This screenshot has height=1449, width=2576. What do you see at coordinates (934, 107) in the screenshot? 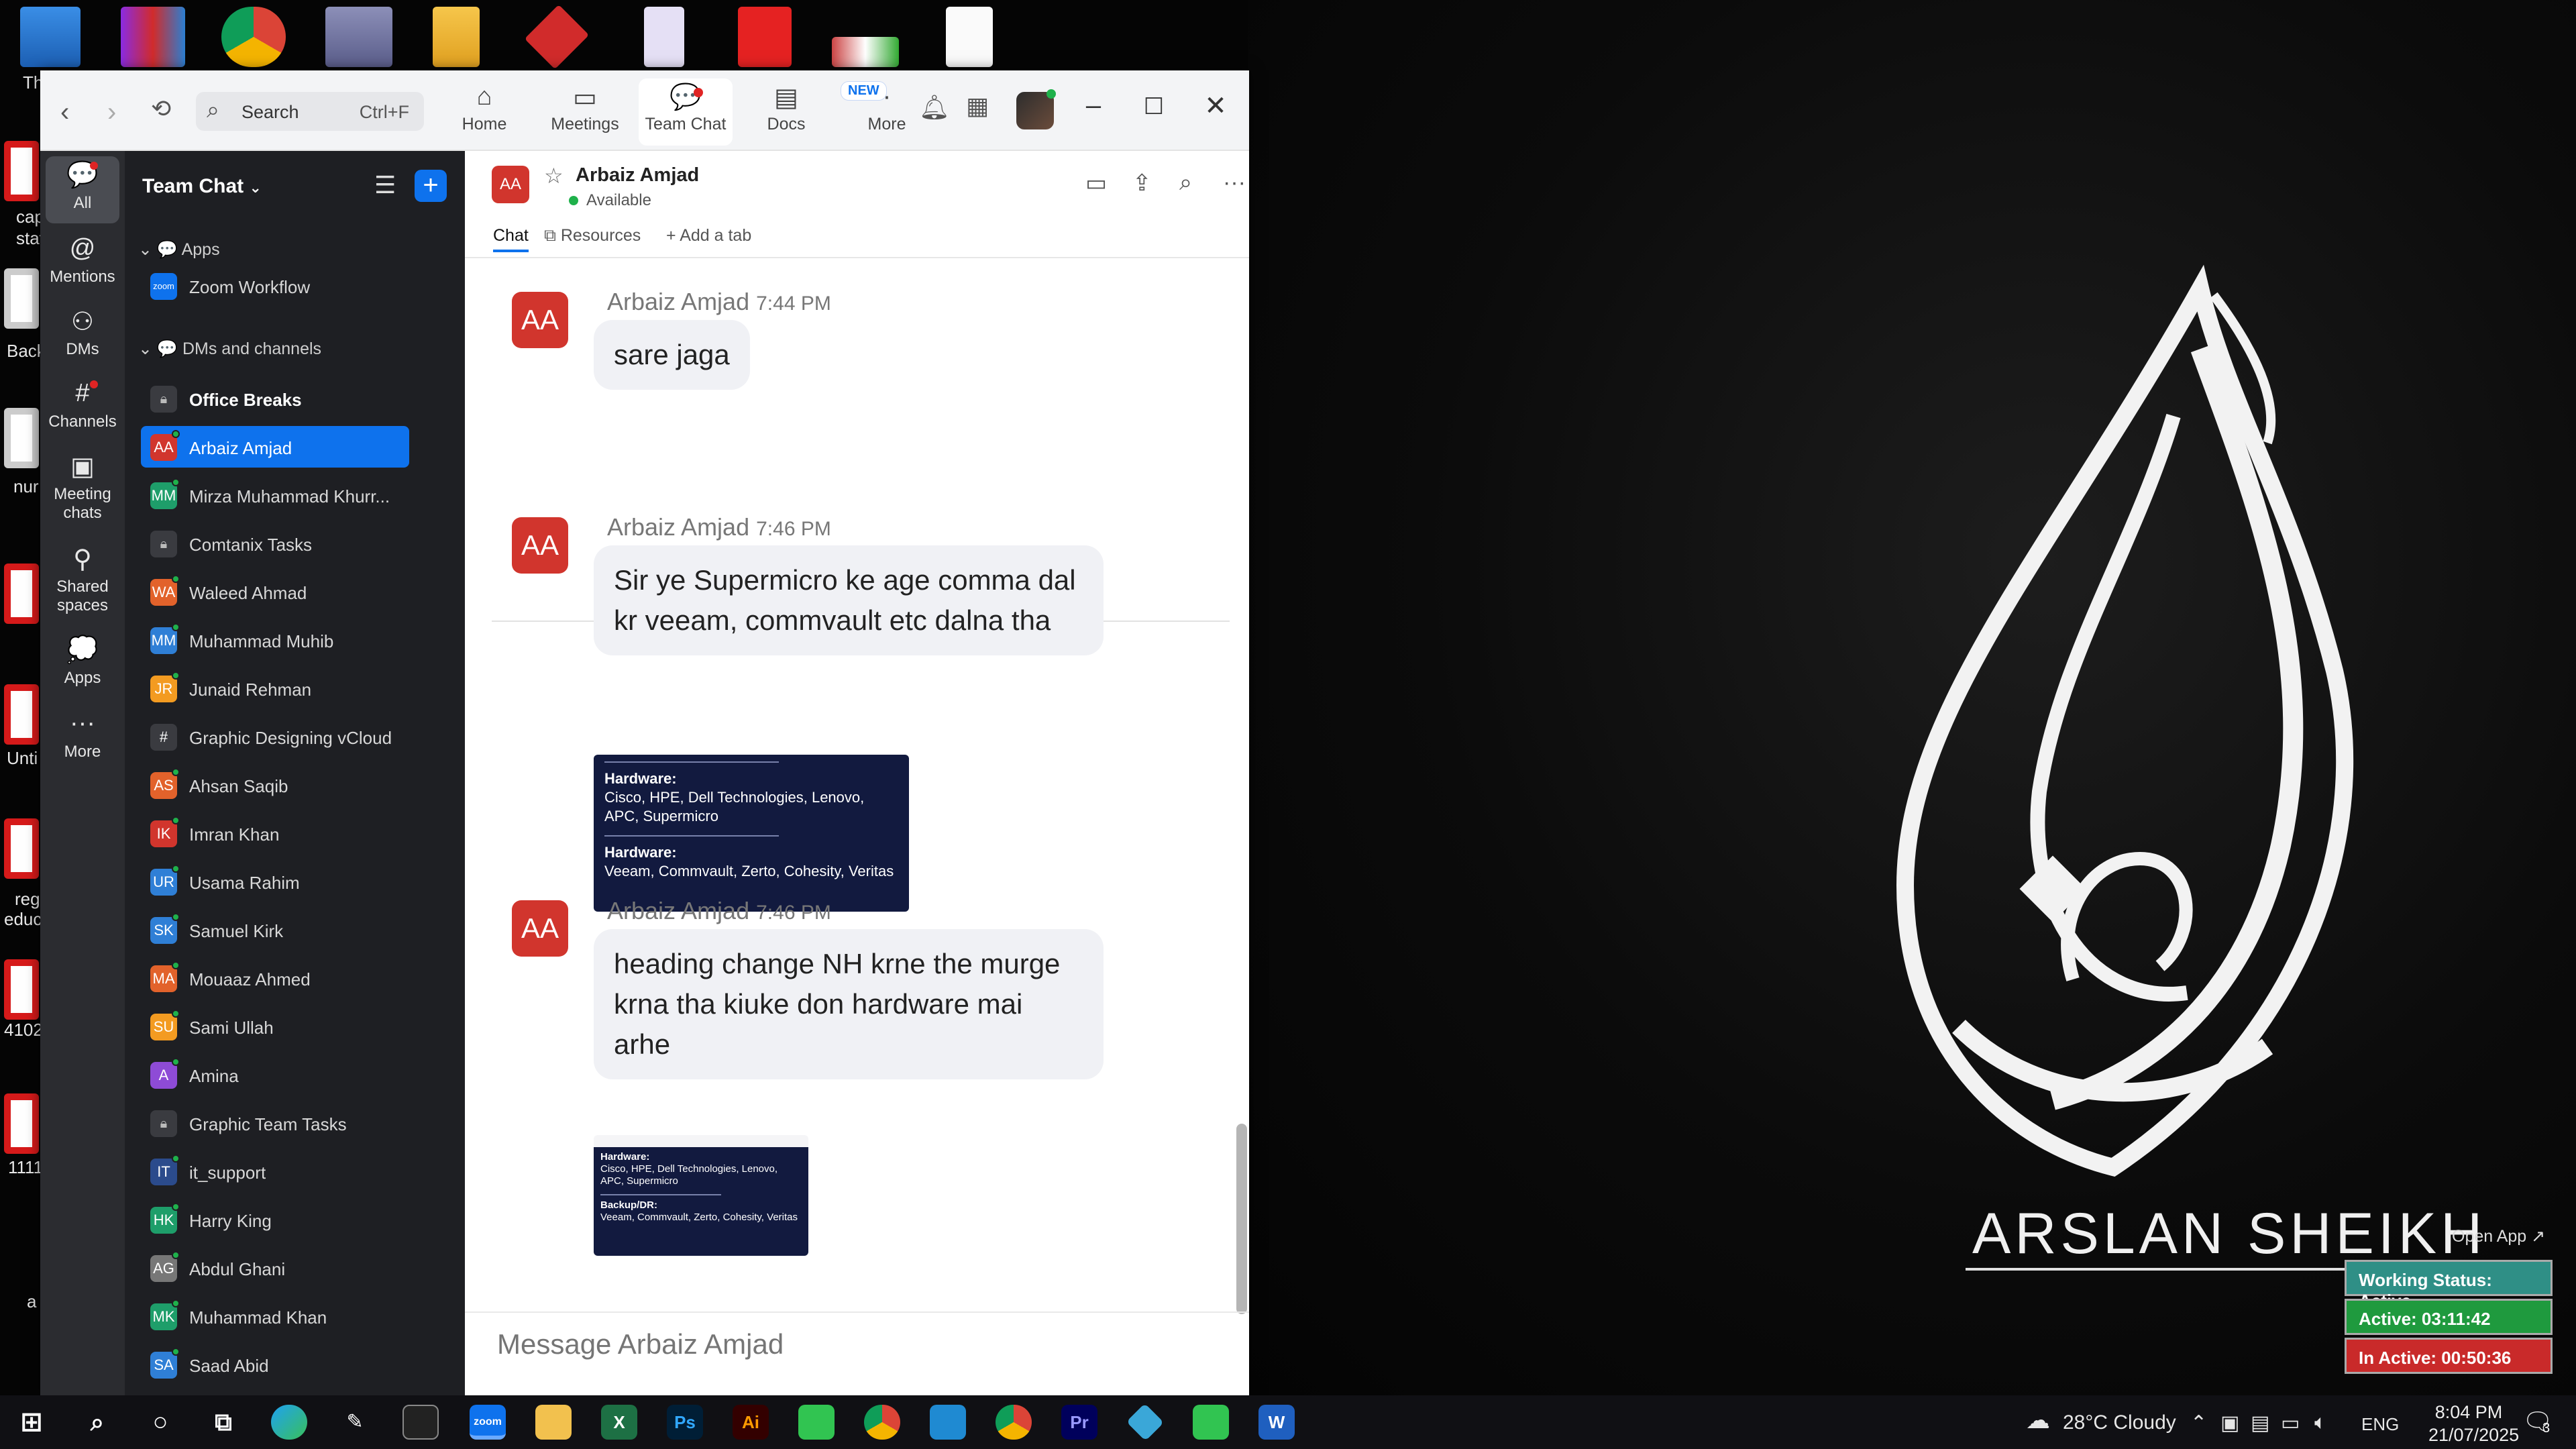
I see `bell-icon: 🔔︎` at bounding box center [934, 107].